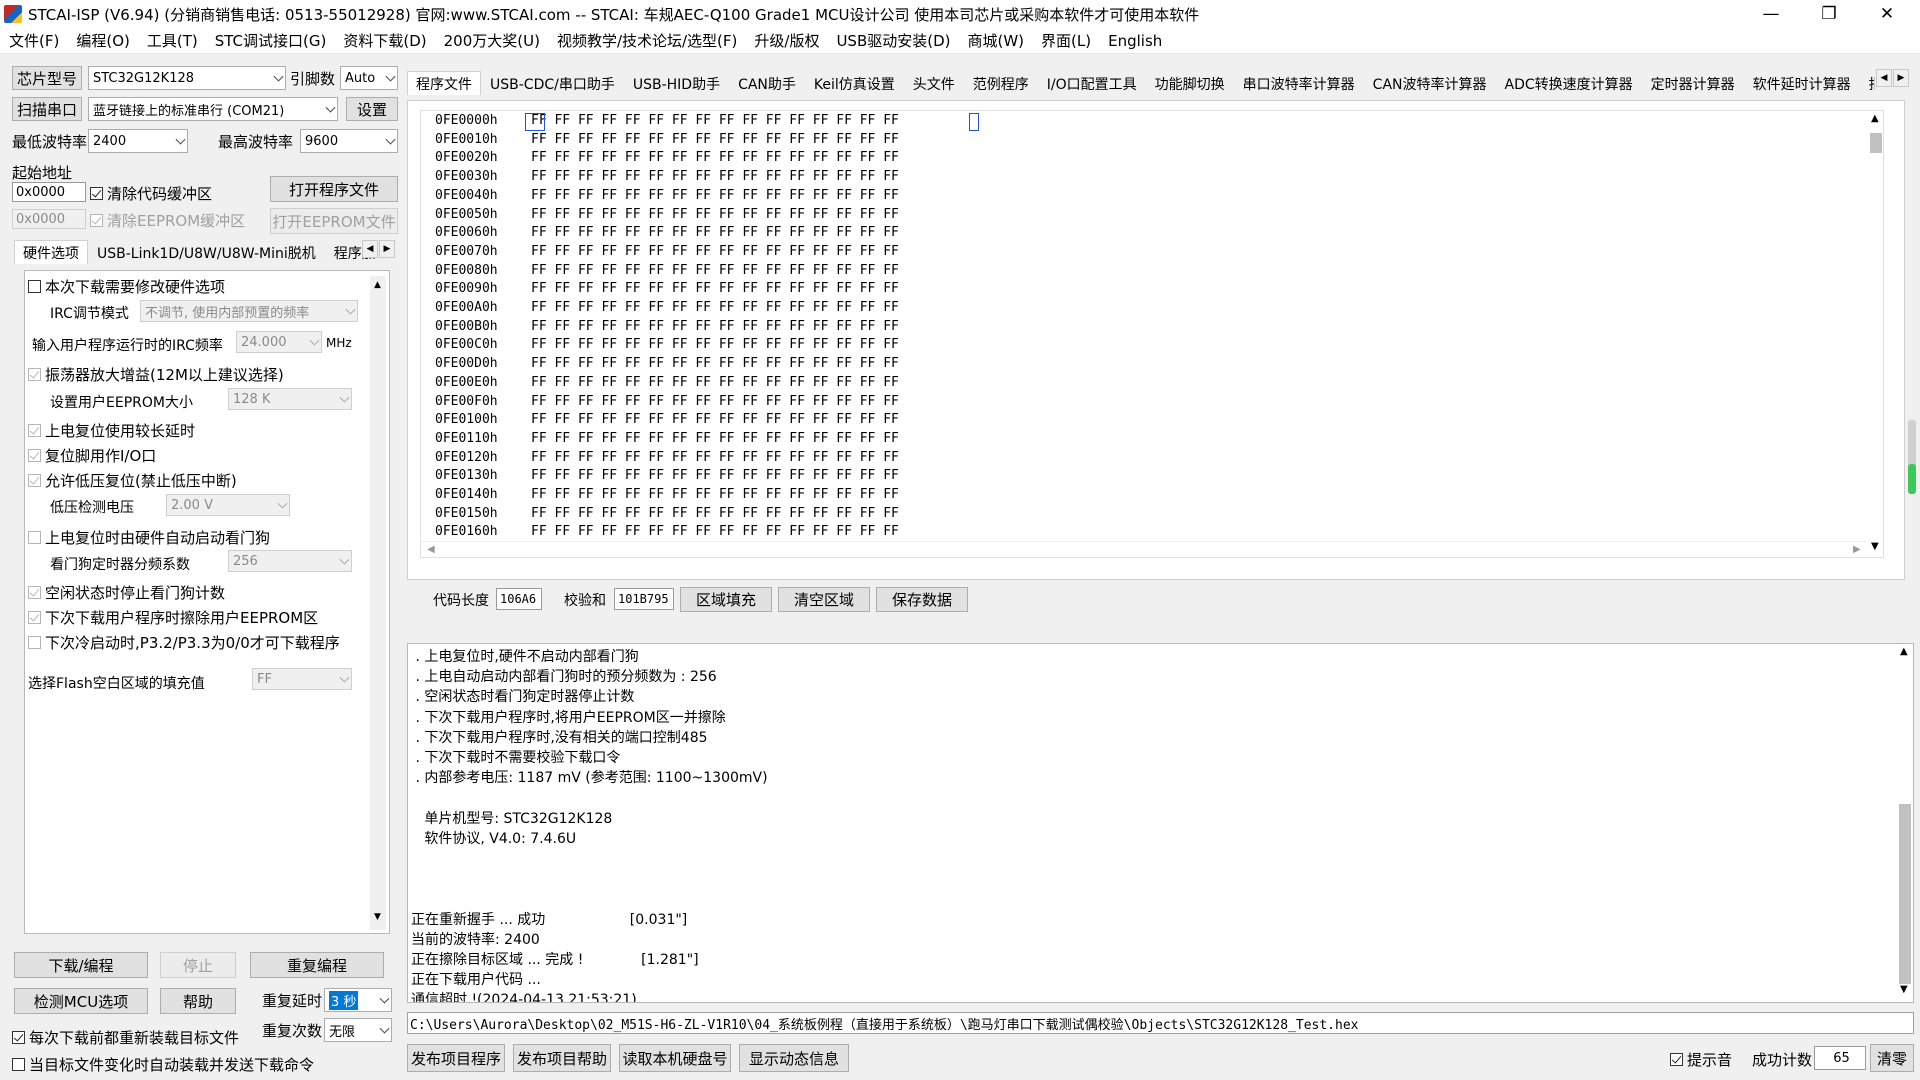 This screenshot has height=1080, width=1920. Describe the element at coordinates (149, 537) in the screenshot. I see `wdt-auto-checkbox: 上电复位时由硬件自动启动看门狗` at that location.